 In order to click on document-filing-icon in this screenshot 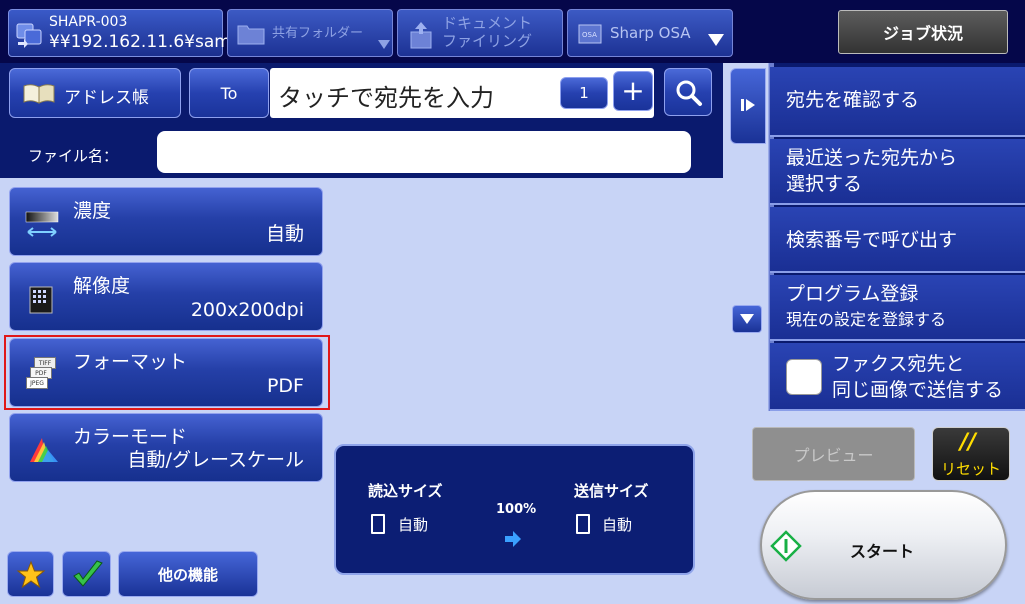, I will do `click(421, 35)`.